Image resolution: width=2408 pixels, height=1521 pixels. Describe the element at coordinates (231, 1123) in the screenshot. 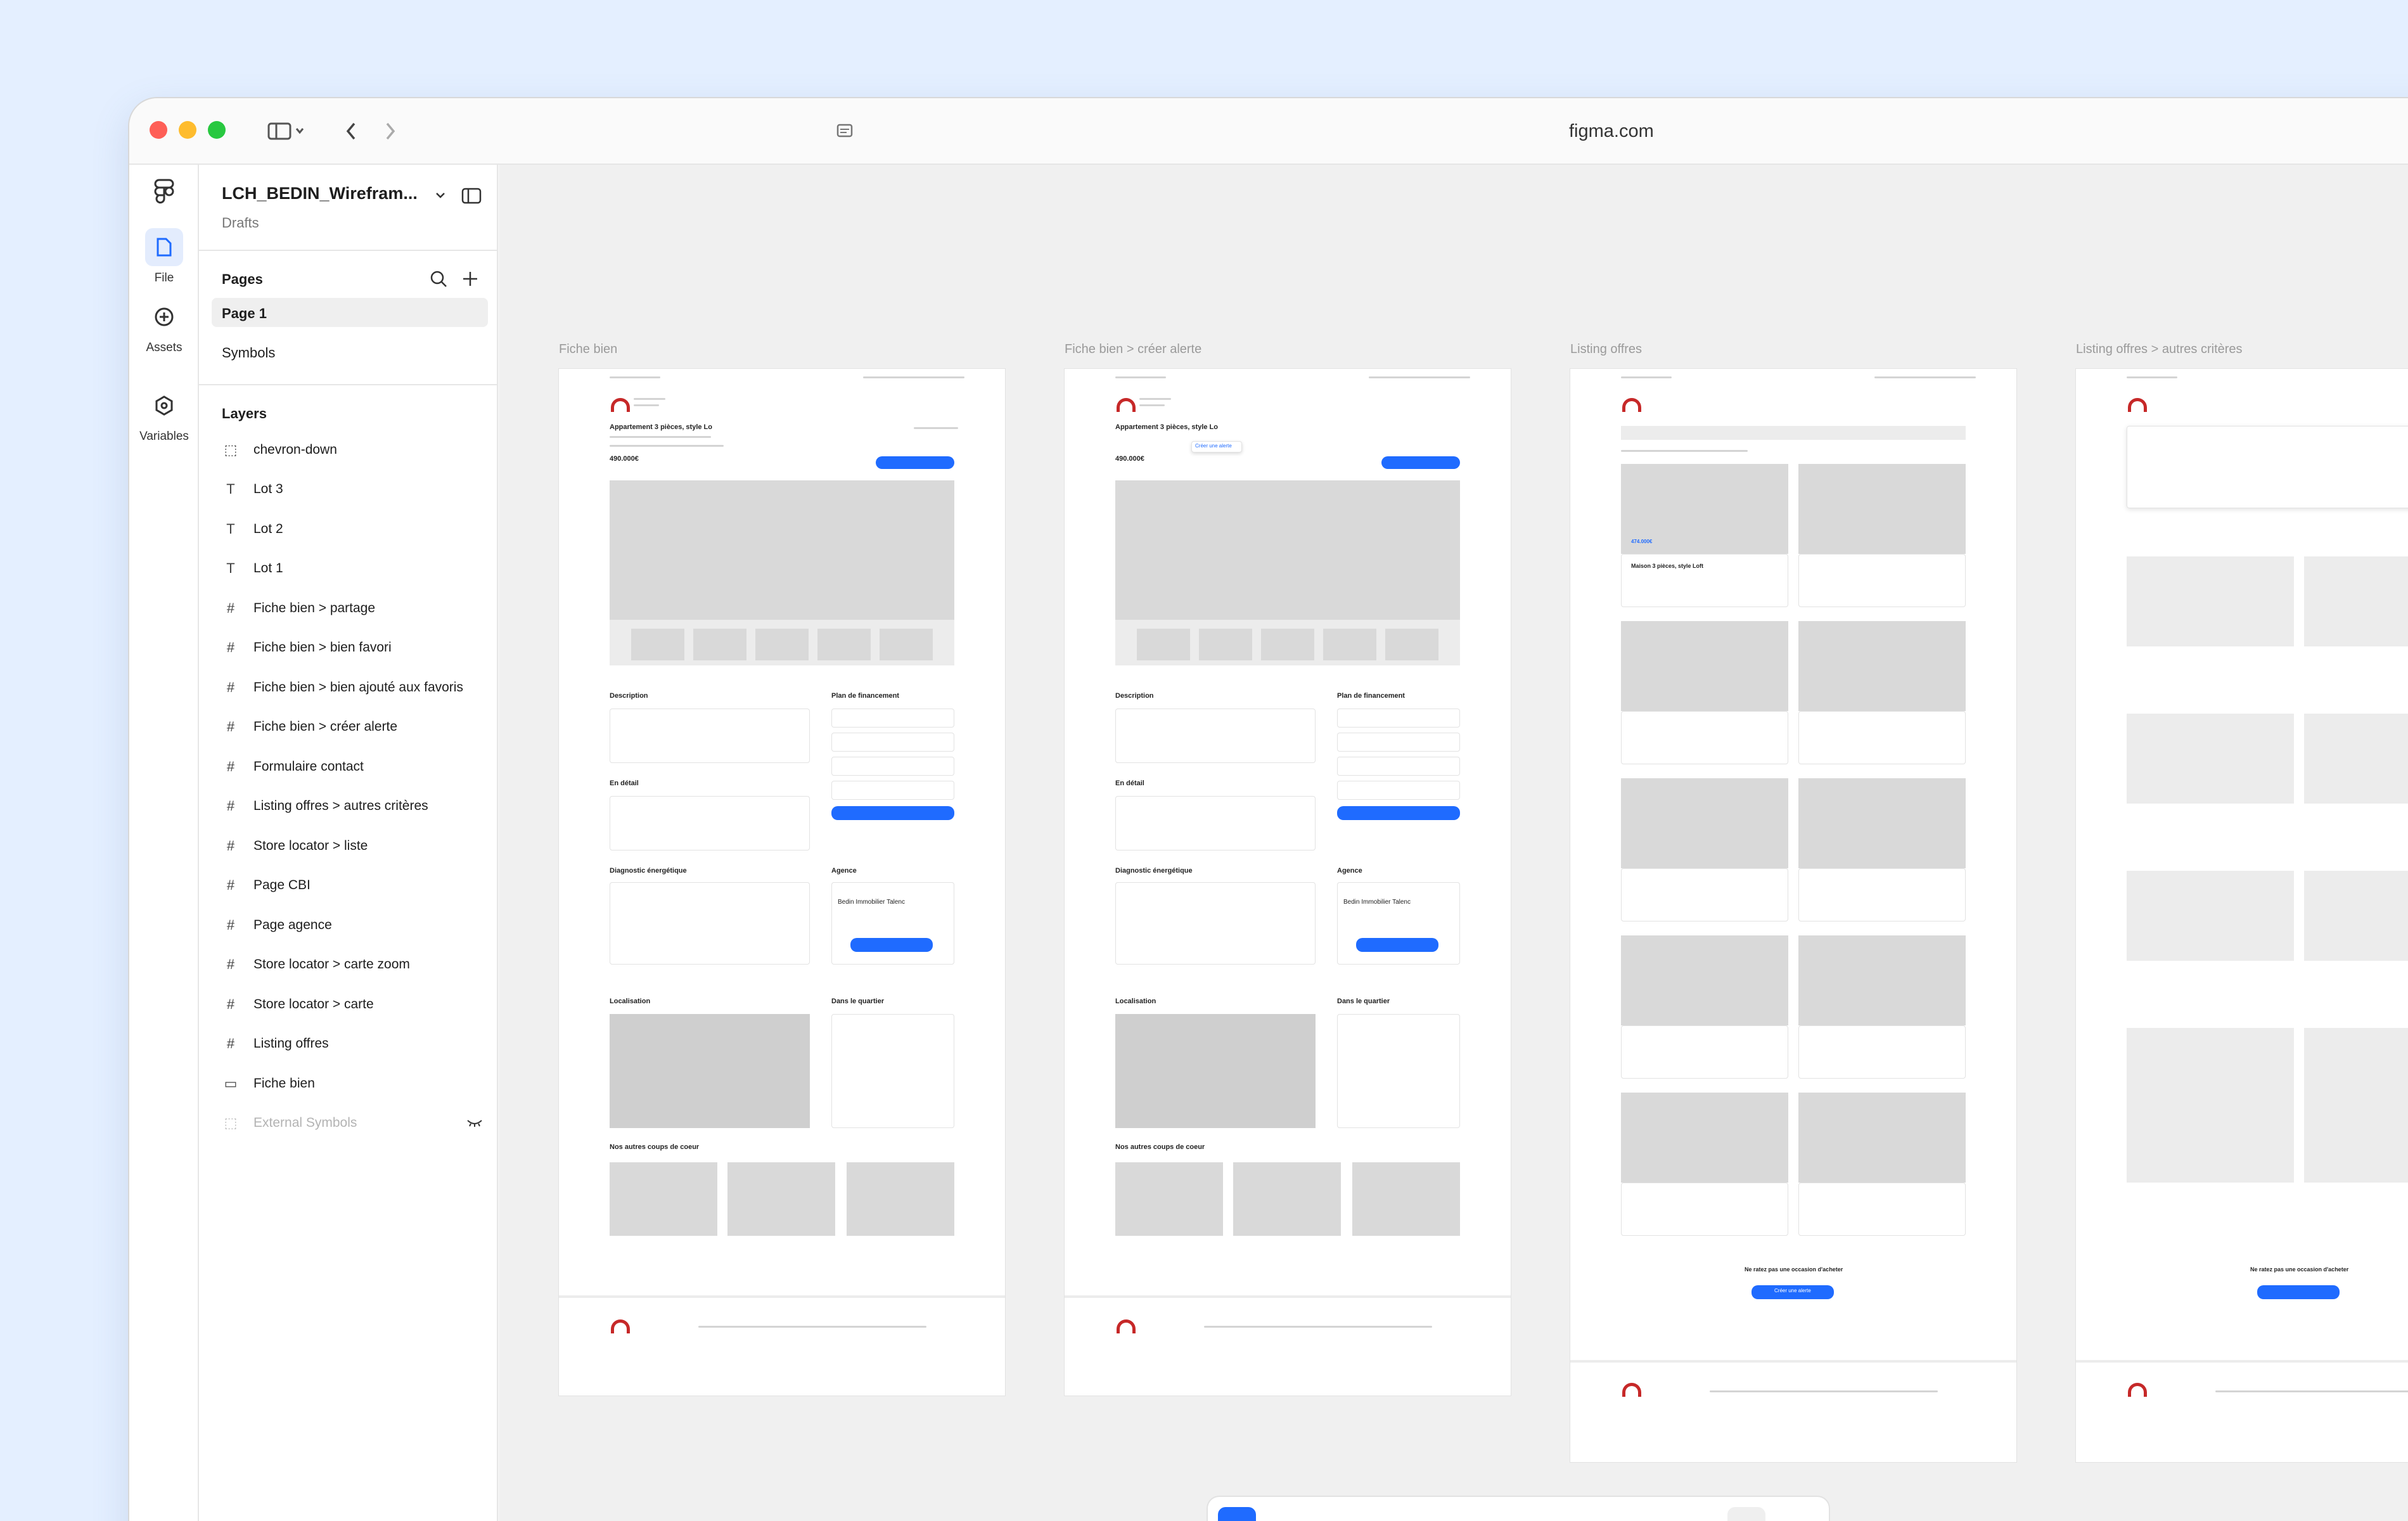

I see `component-dashed-icon: ⬚` at that location.